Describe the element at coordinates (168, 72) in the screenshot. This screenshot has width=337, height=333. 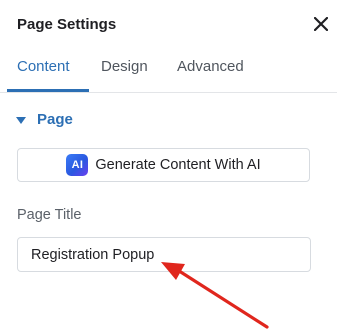
I see `tab-bar: Content Design Advanced` at that location.